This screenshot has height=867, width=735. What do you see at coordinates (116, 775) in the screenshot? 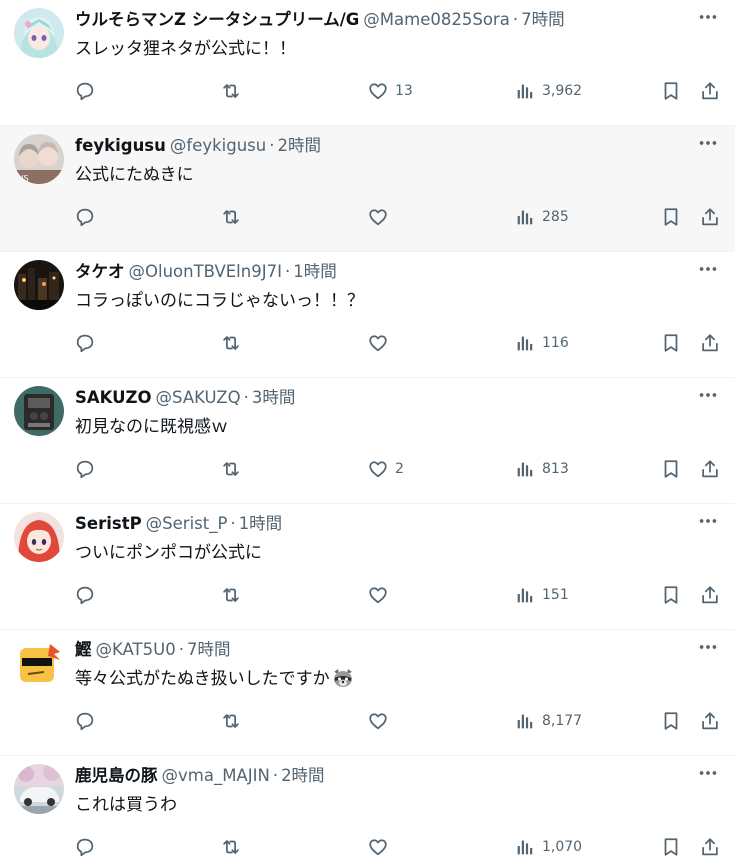
I see `display-name: 鹿児島の豚` at bounding box center [116, 775].